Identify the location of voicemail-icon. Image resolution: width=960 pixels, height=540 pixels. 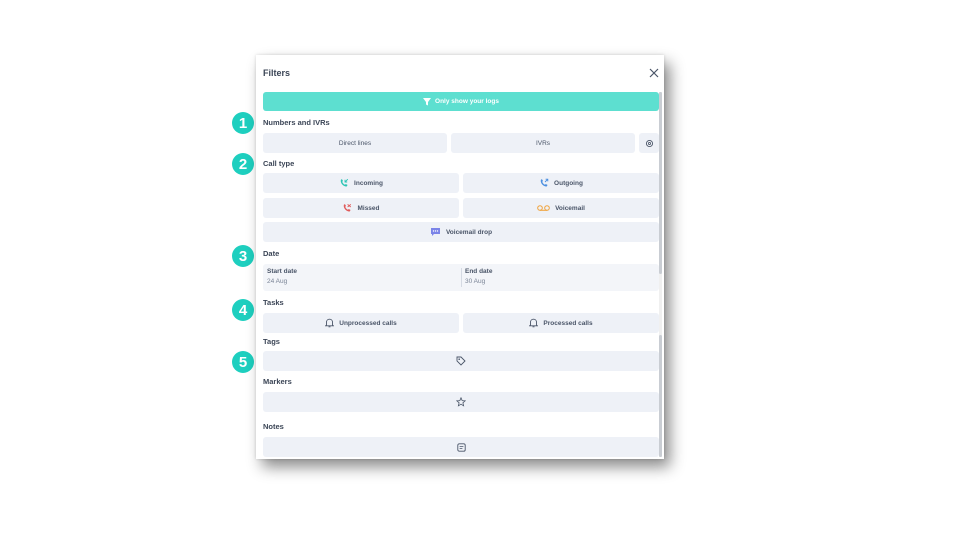
(543, 208).